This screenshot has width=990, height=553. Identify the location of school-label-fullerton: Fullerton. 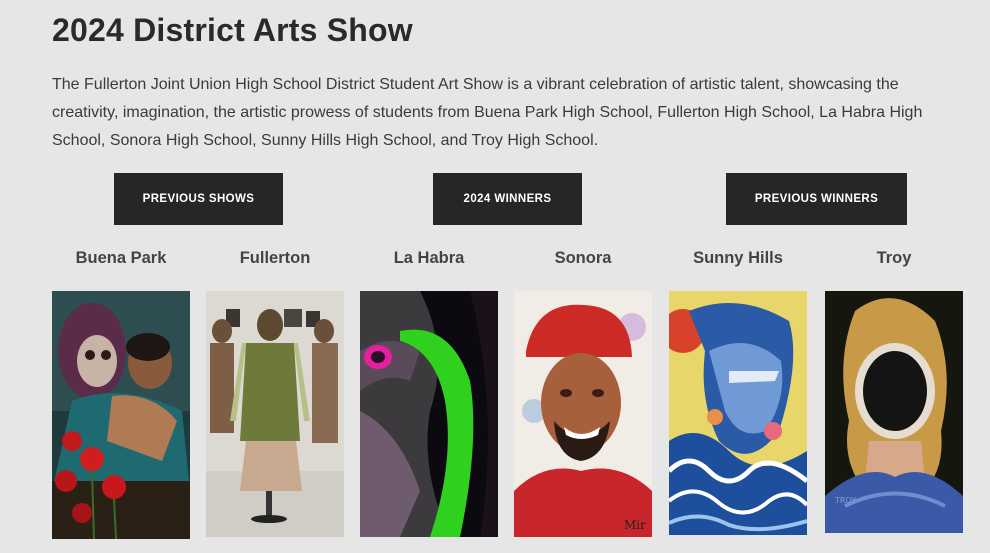
(275, 258).